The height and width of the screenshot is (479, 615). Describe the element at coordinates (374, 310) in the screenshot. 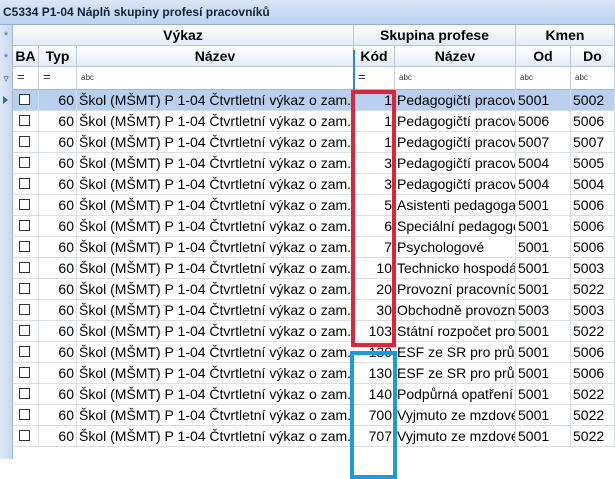

I see `cell-kod: 30` at that location.